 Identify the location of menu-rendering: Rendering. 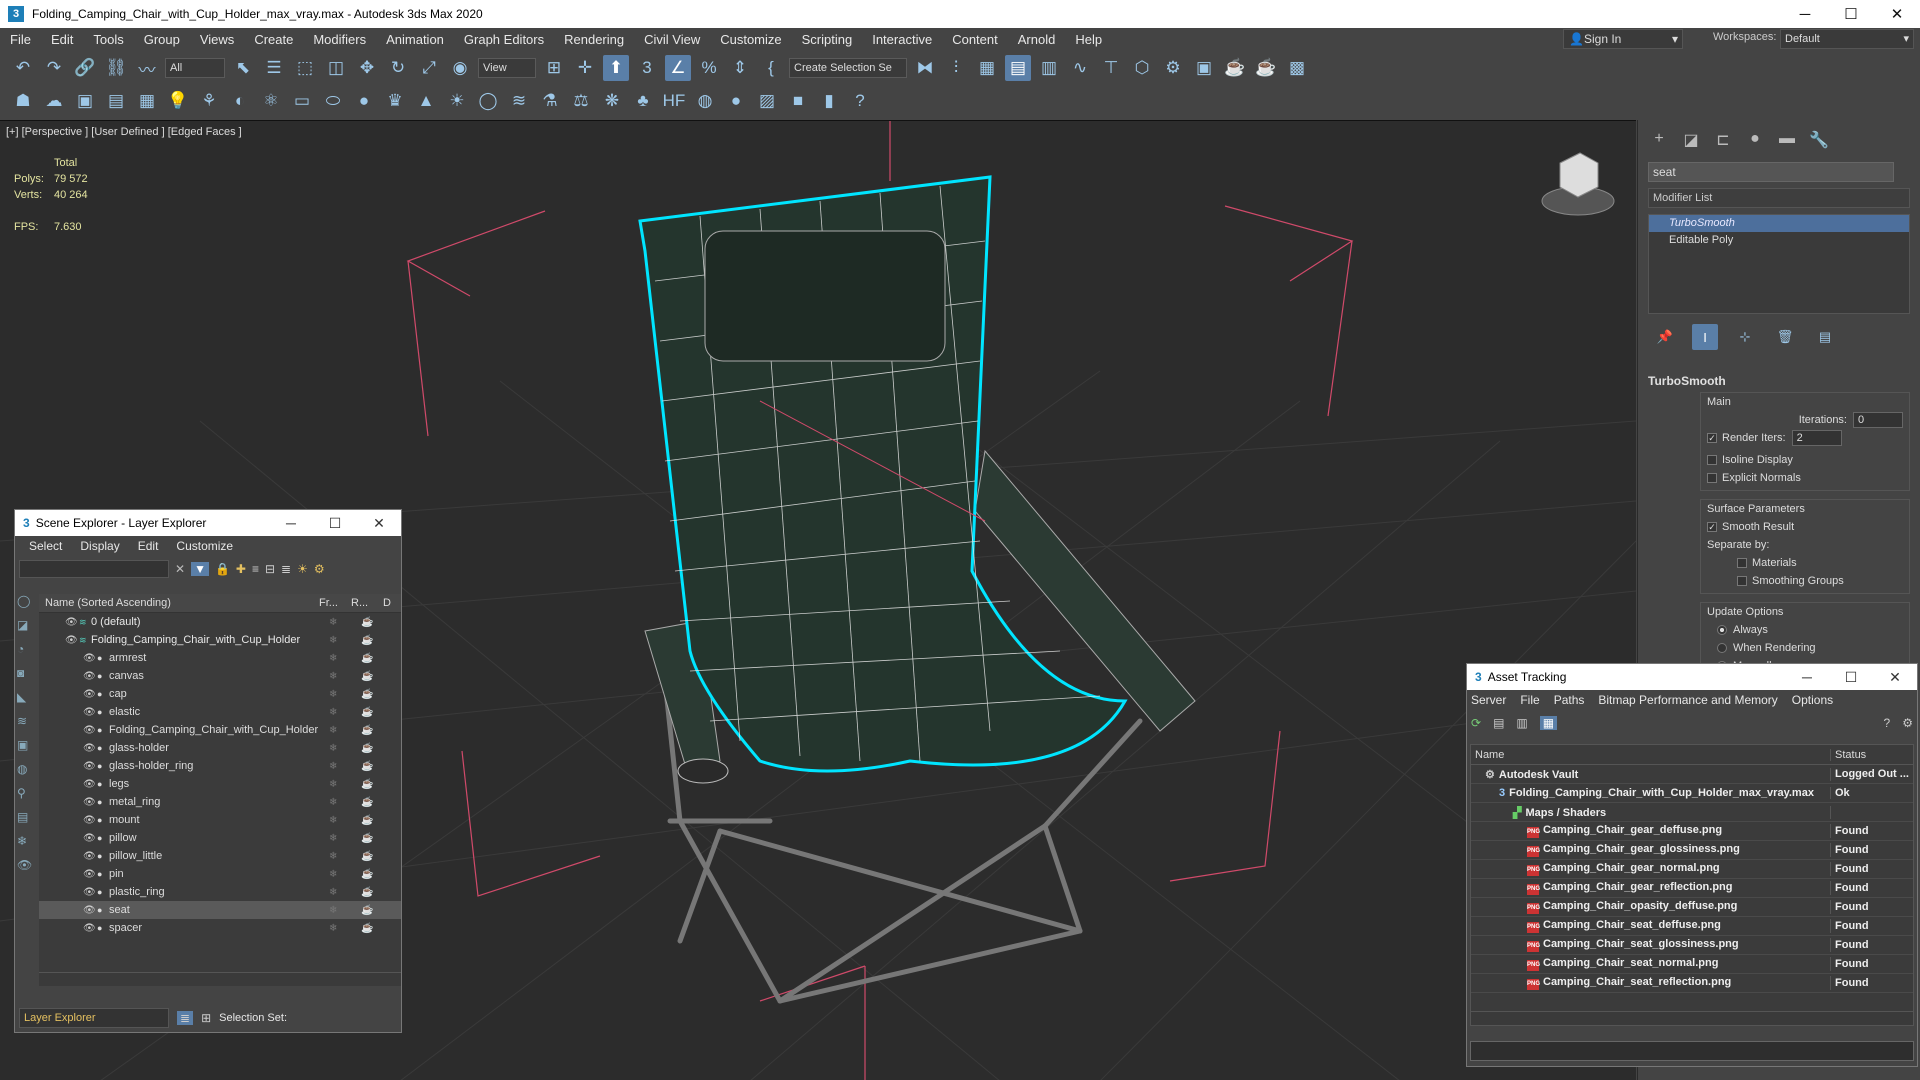
(594, 39).